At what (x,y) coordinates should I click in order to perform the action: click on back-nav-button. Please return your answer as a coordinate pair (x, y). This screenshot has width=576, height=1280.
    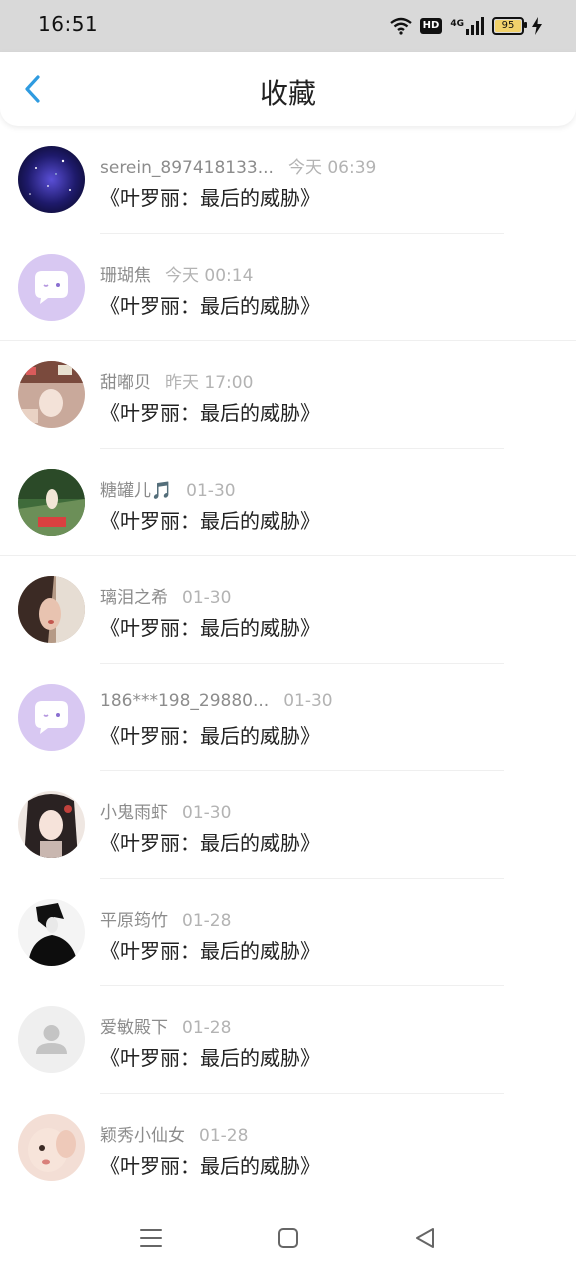
    Looking at the image, I should click on (425, 1238).